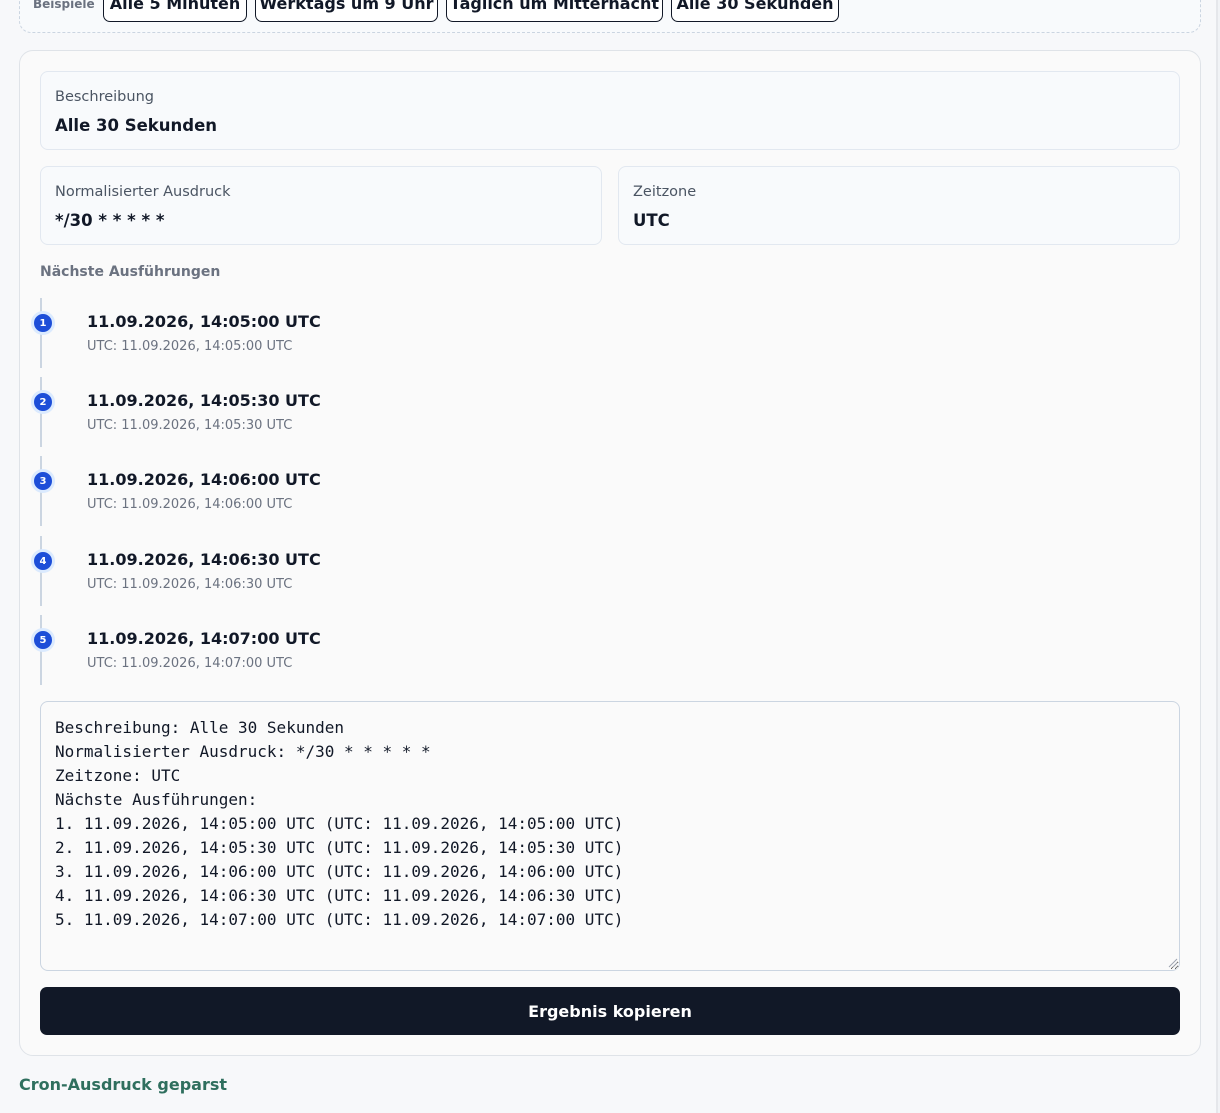 This screenshot has height=1113, width=1220. Describe the element at coordinates (204, 638) in the screenshot. I see `run-time: 11.09.2026, 14:07:00 UTC` at that location.